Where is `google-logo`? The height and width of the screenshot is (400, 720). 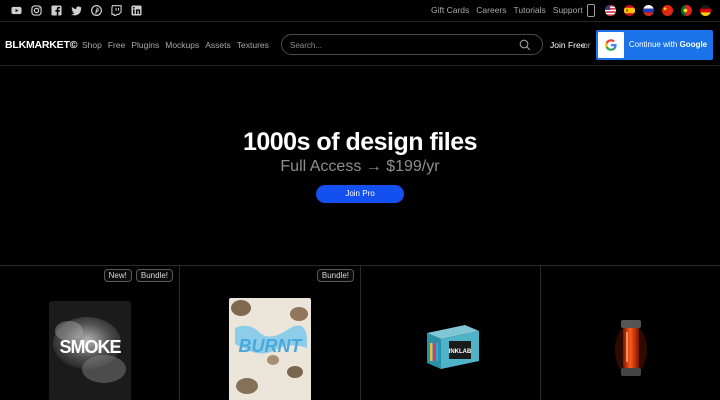
google-logo is located at coordinates (611, 45).